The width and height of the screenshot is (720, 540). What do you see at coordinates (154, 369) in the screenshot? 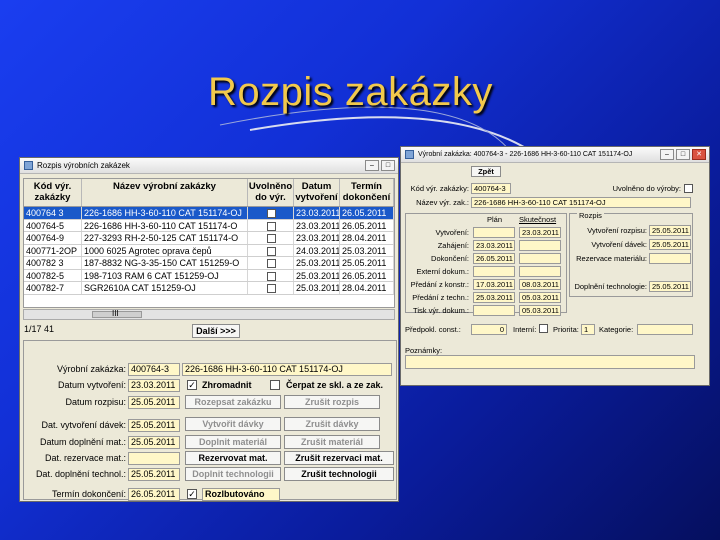
I see `order-code-field: 400764-3` at bounding box center [154, 369].